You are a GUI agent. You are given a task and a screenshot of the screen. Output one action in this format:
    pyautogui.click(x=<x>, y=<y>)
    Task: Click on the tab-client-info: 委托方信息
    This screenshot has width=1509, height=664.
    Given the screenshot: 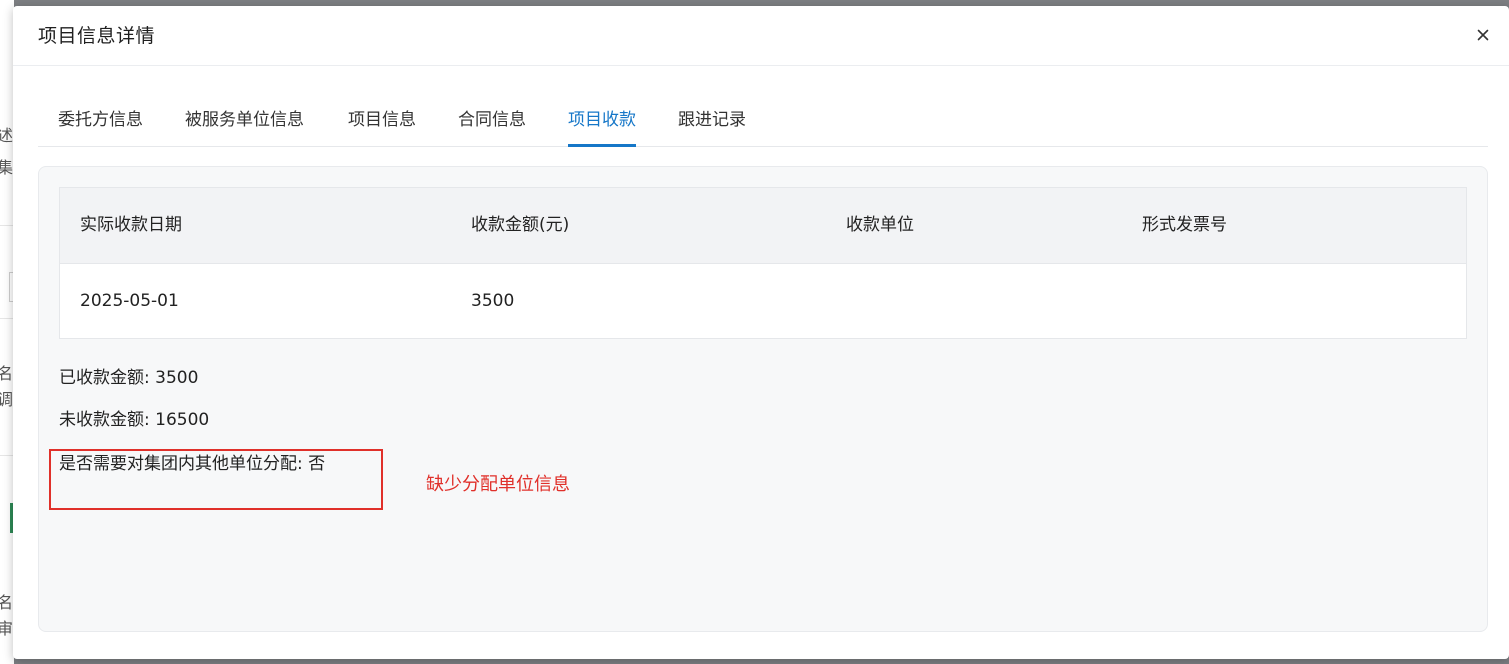 What is the action you would take?
    pyautogui.click(x=100, y=123)
    